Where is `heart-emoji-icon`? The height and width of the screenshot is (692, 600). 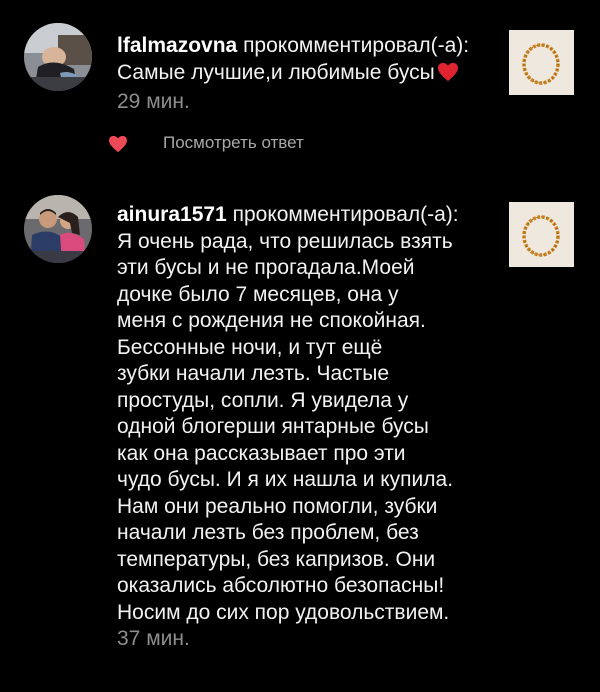 heart-emoji-icon is located at coordinates (448, 76).